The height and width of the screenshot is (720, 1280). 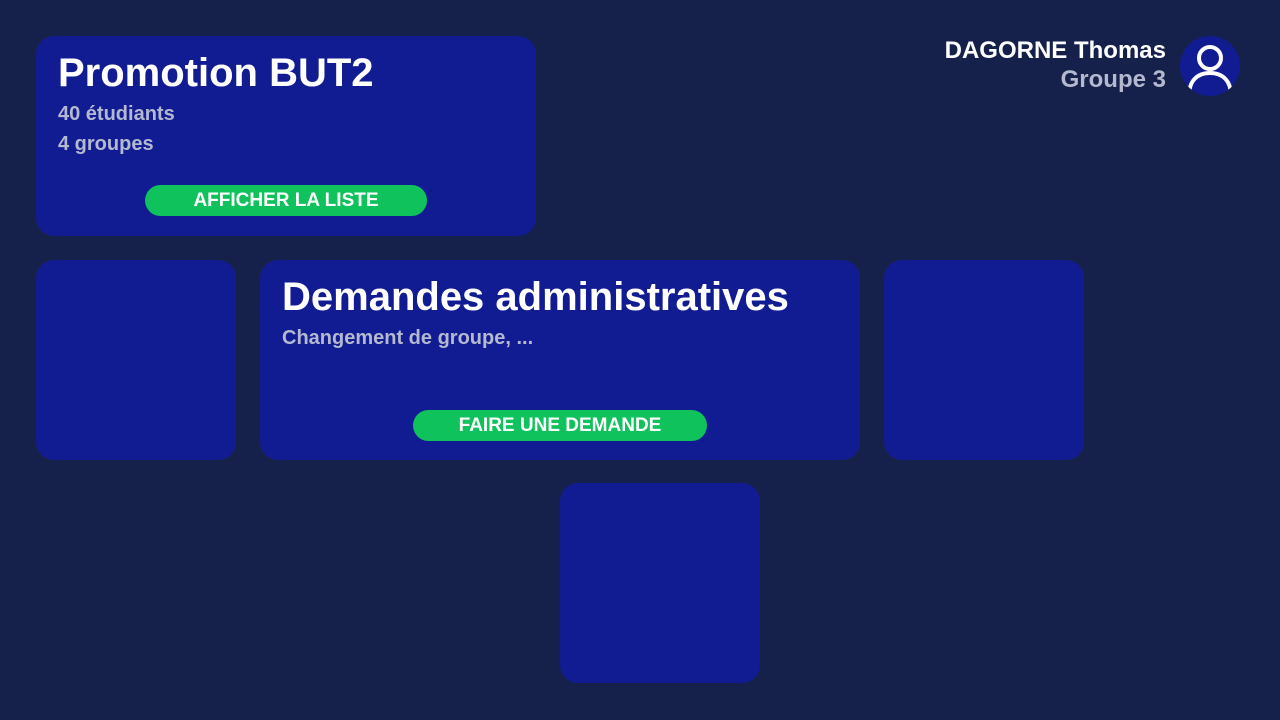 I want to click on user-group: Groupe 3, so click(x=1113, y=79).